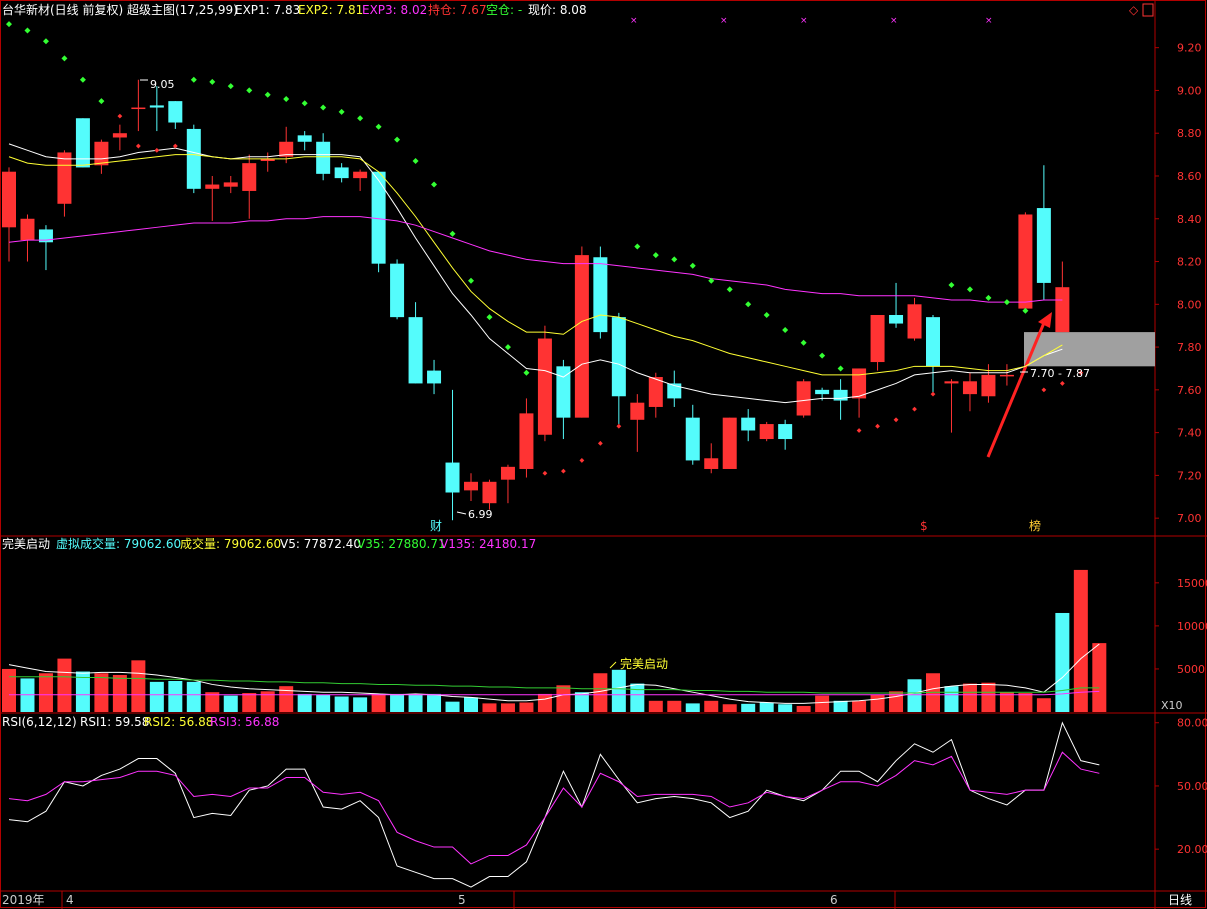 Image resolution: width=1207 pixels, height=909 pixels. Describe the element at coordinates (23, 900) in the screenshot. I see `footer-year: 2019年` at that location.